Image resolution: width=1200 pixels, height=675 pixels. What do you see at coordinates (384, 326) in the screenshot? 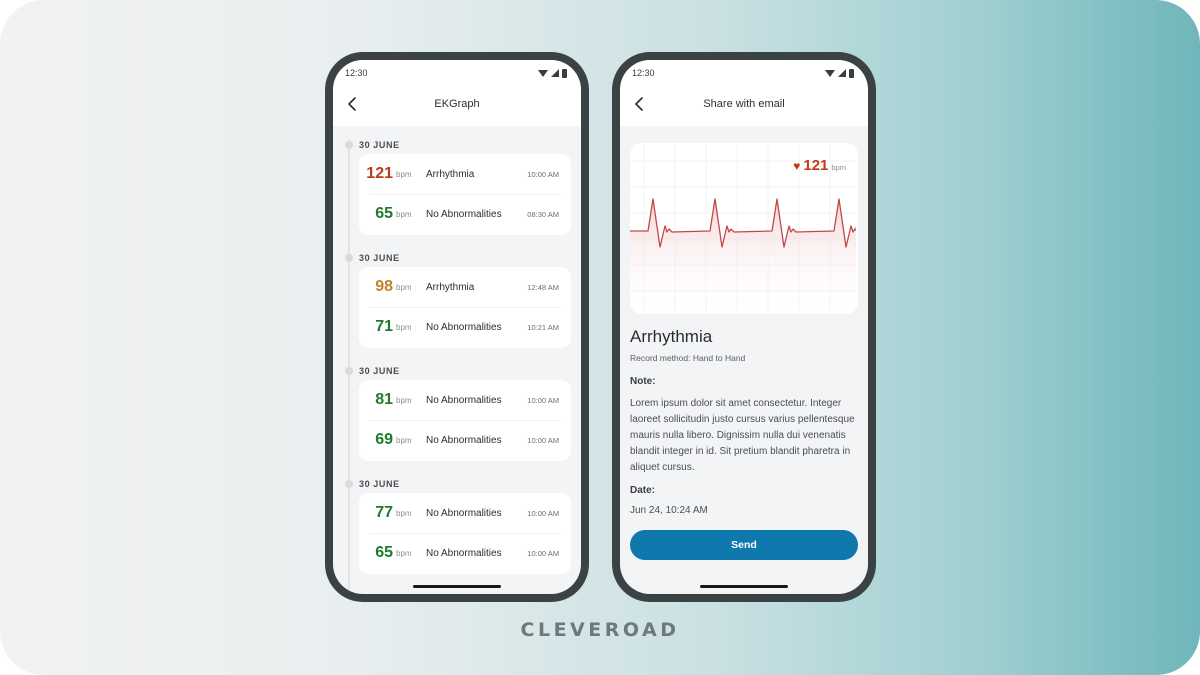
I see `bpm-value: 71` at bounding box center [384, 326].